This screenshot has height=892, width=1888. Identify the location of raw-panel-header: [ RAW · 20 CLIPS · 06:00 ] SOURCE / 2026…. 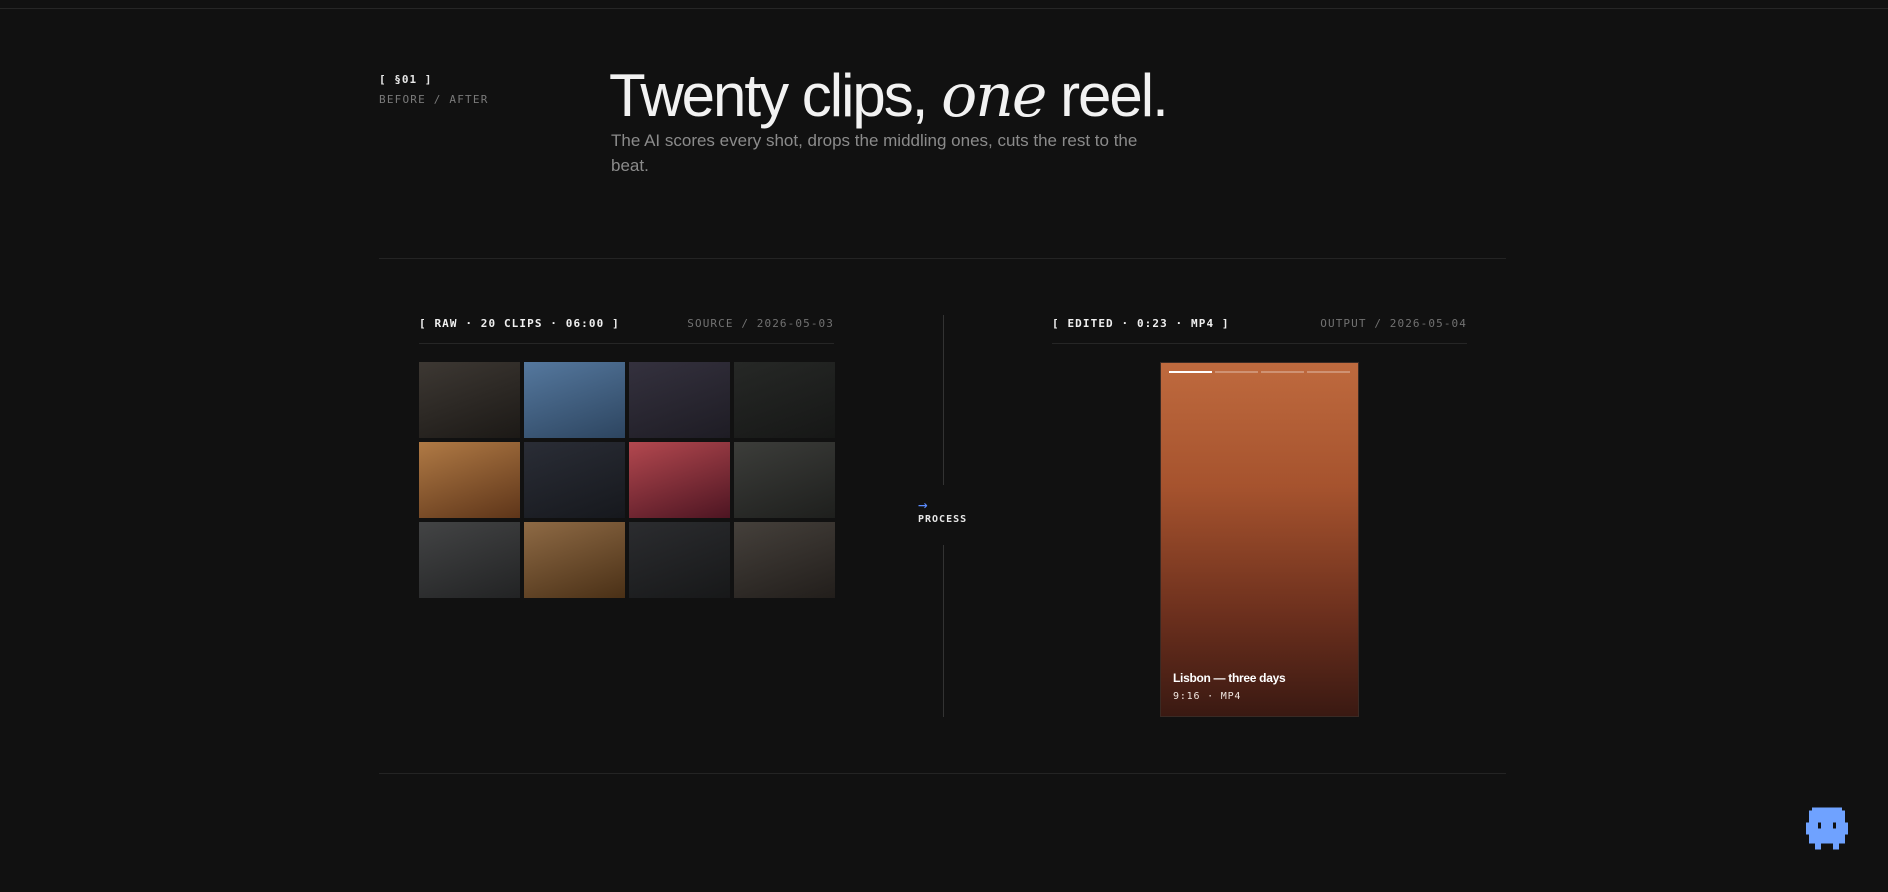
(626, 325).